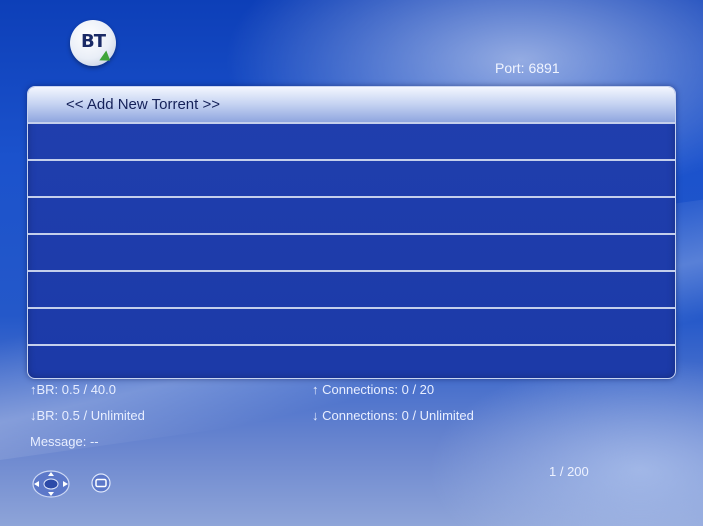 Image resolution: width=703 pixels, height=526 pixels. Describe the element at coordinates (64, 441) in the screenshot. I see `message-text: Message: --` at that location.